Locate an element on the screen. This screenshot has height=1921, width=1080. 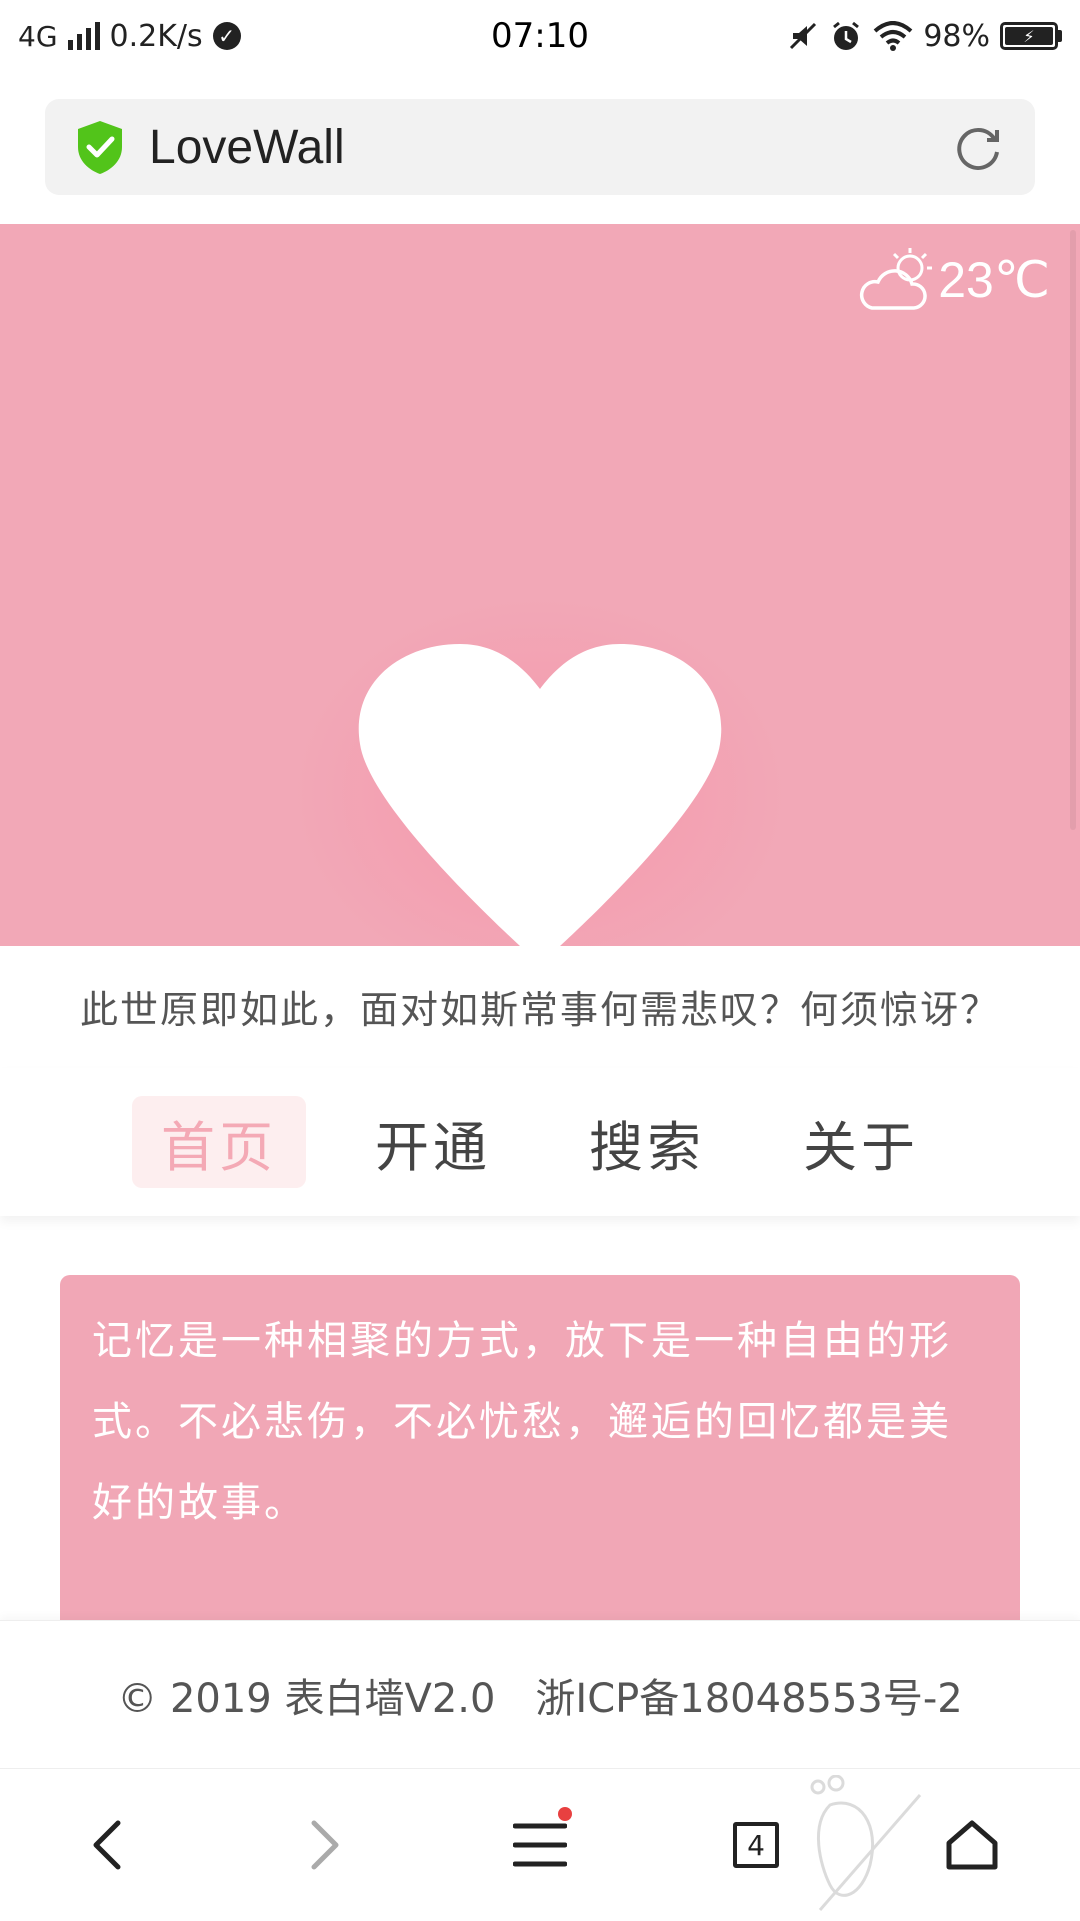
tagline: 此世原即如此，面对如斯常事何需悲叹？何须惊讶？ is located at coordinates (539, 1009).